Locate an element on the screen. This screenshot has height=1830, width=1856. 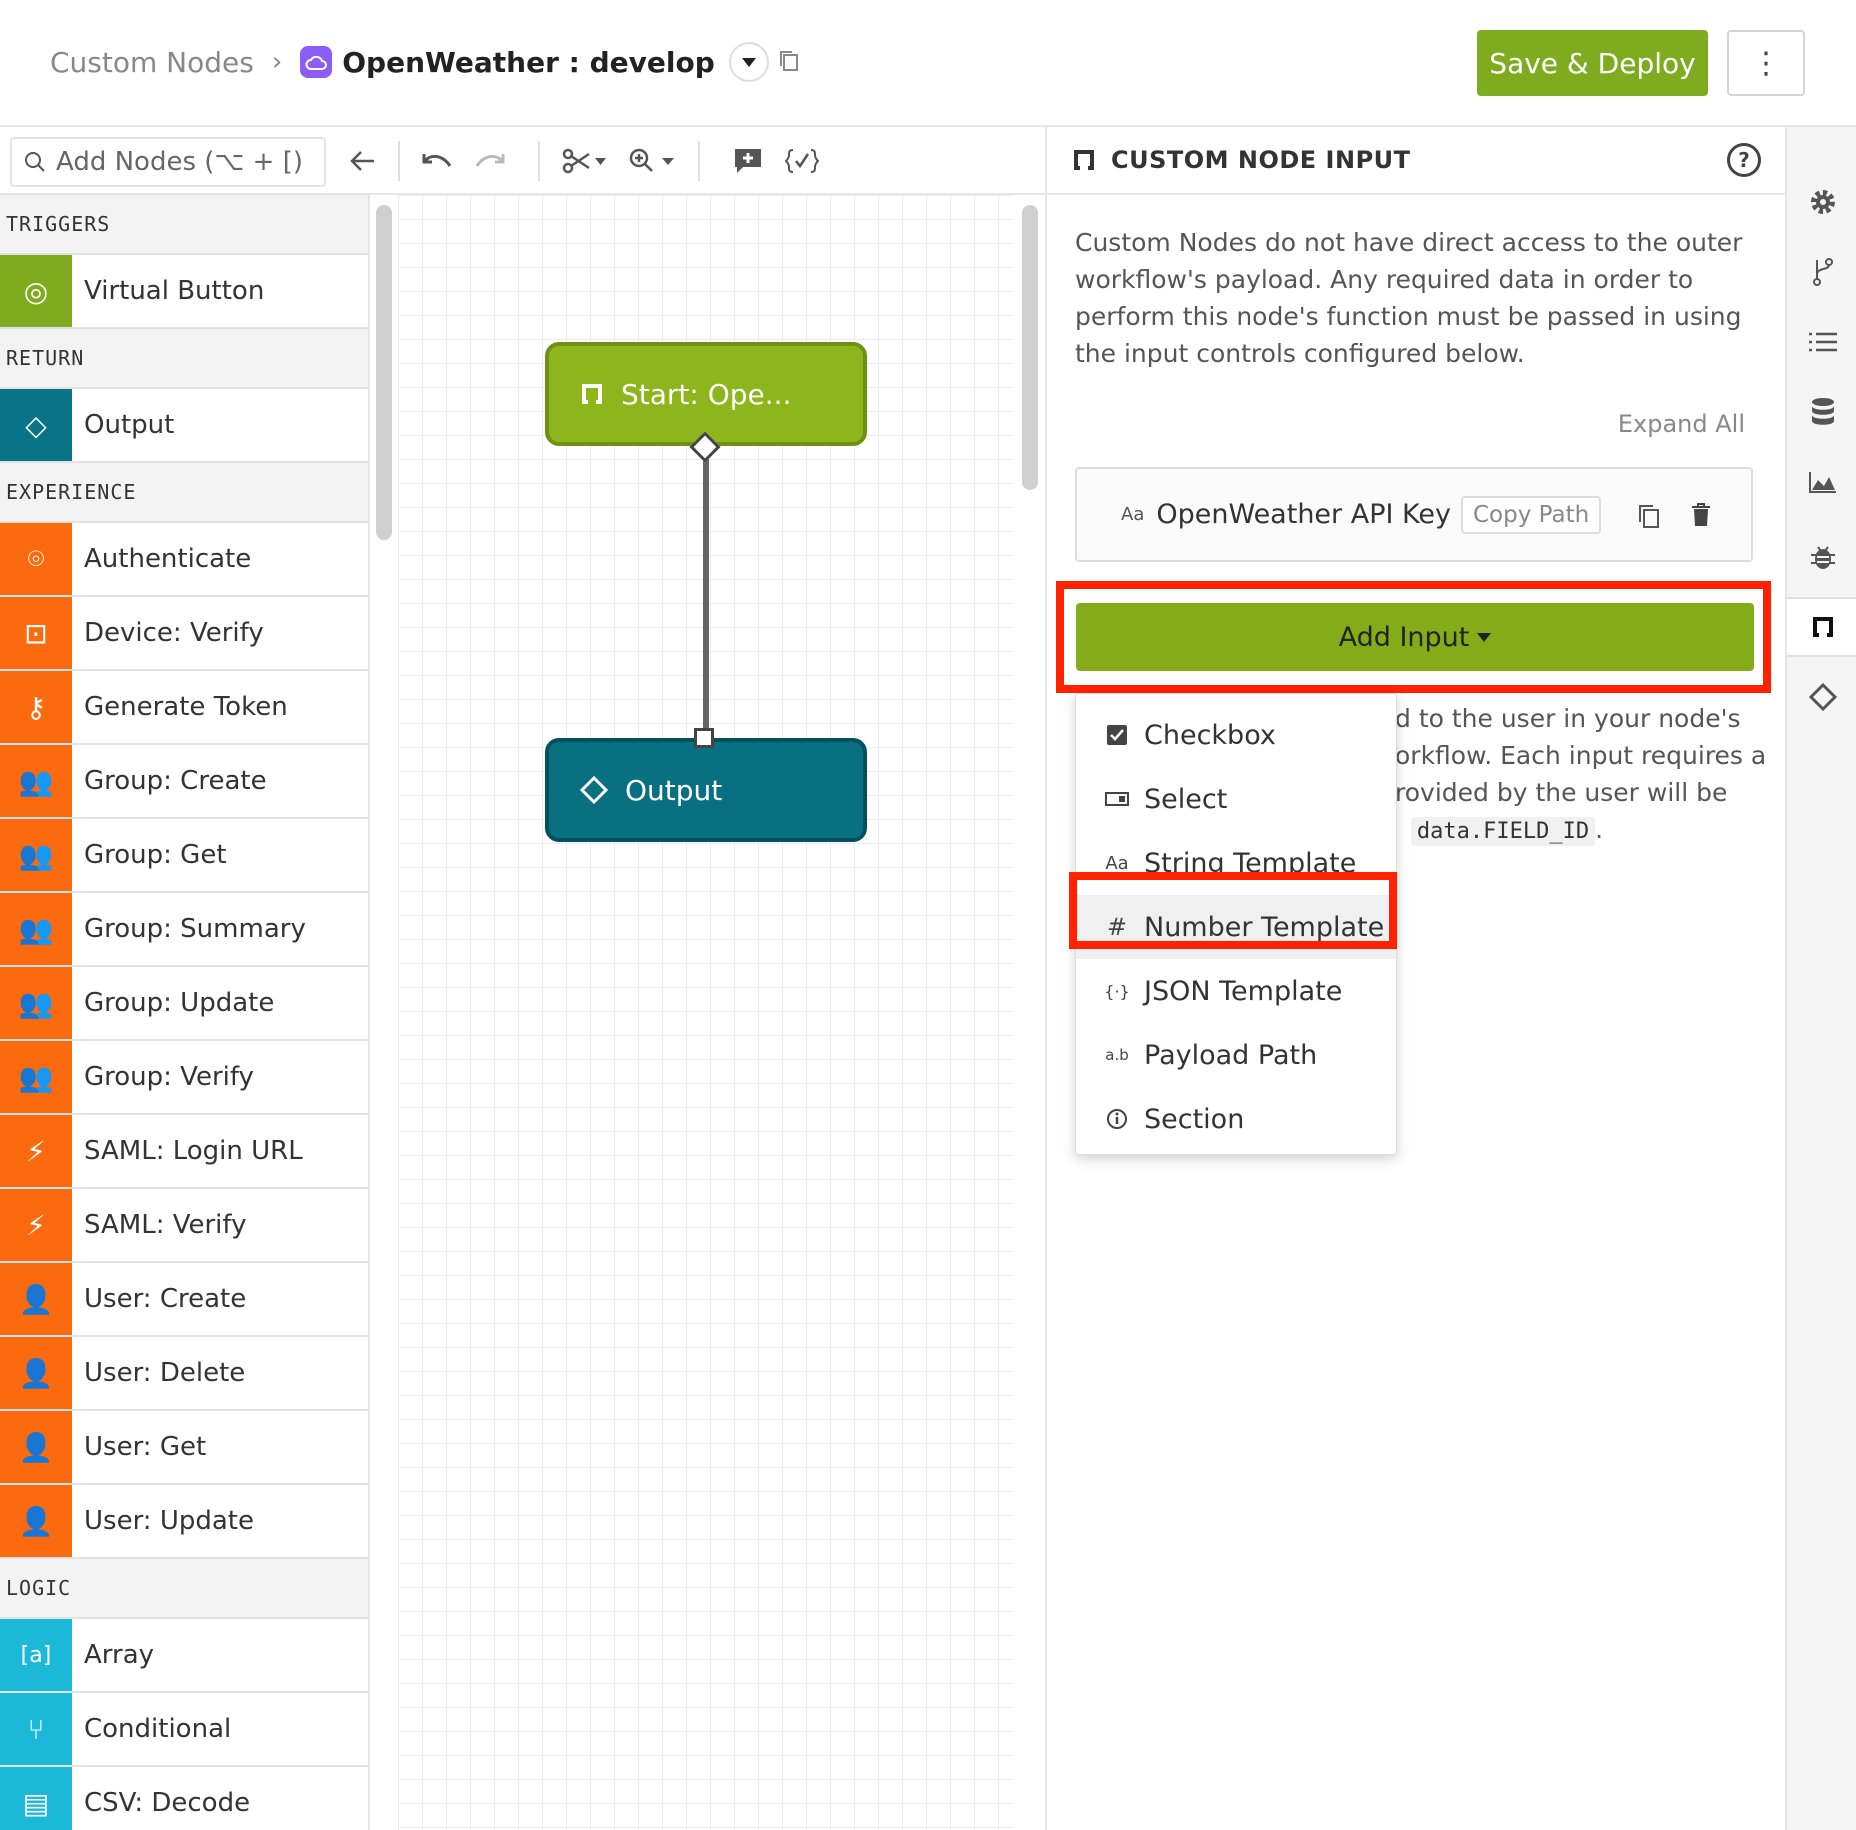
sidebar-node-item: 👤 User: Get is located at coordinates (184, 1448).